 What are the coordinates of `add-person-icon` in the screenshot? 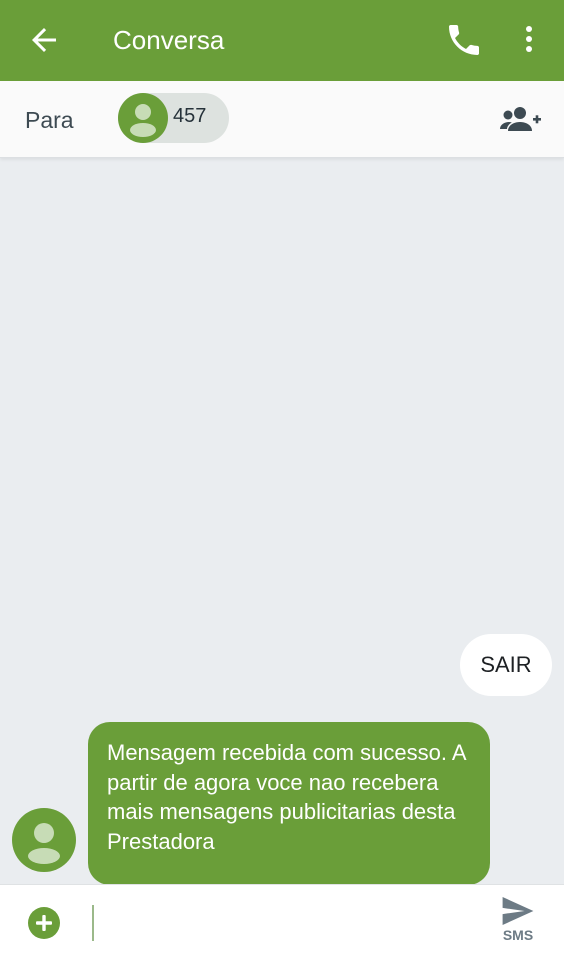 It's located at (520, 119).